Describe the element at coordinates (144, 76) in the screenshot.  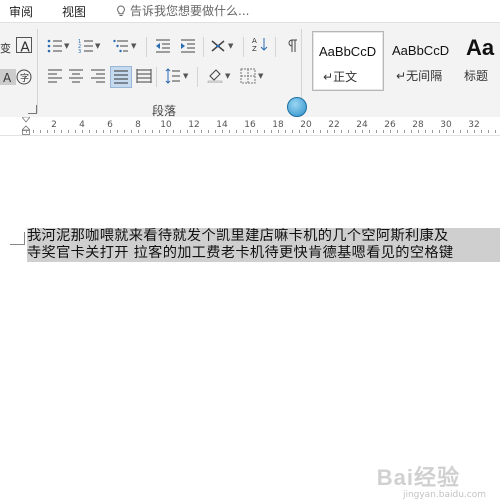
I see `distributed-icon` at that location.